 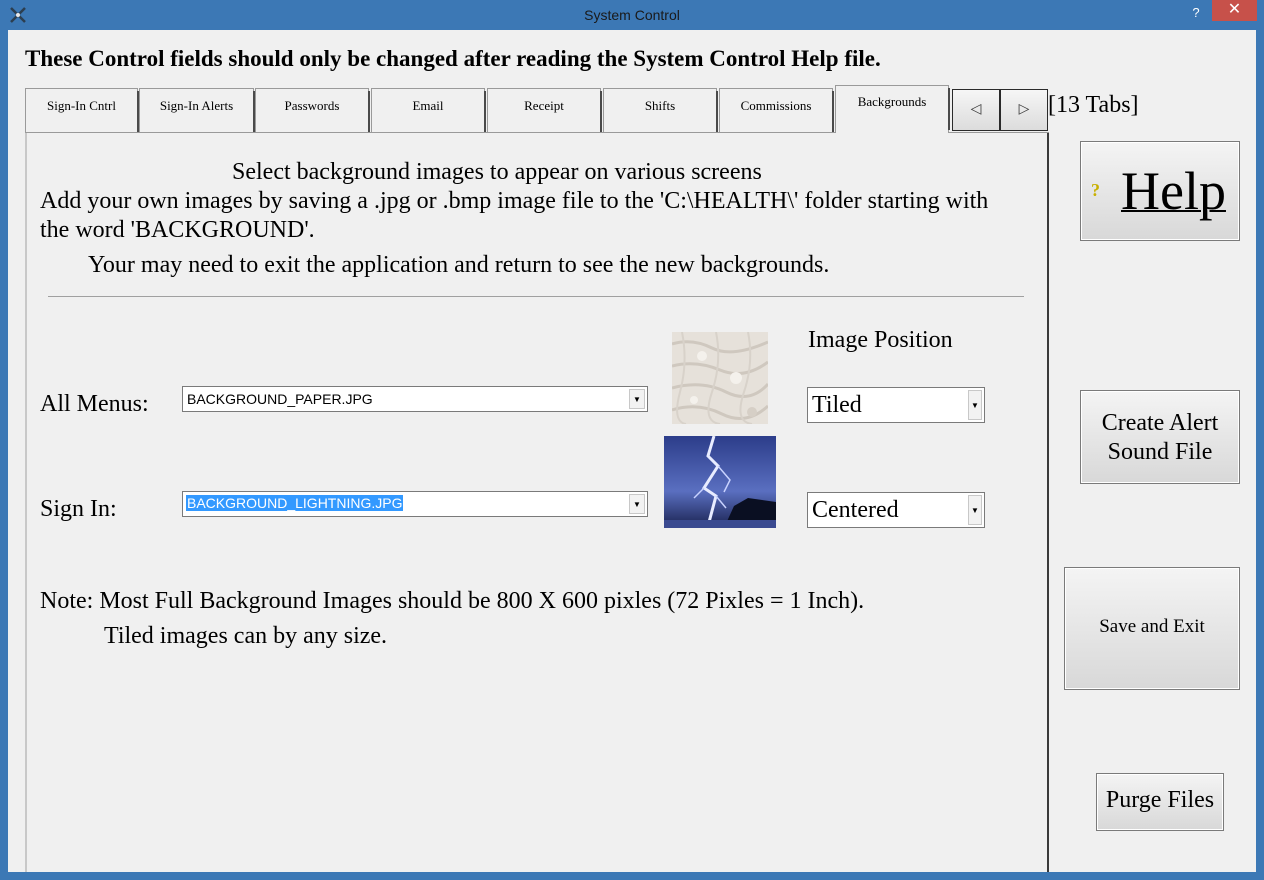 I want to click on sign-in-position-value: Centered, so click(x=855, y=510).